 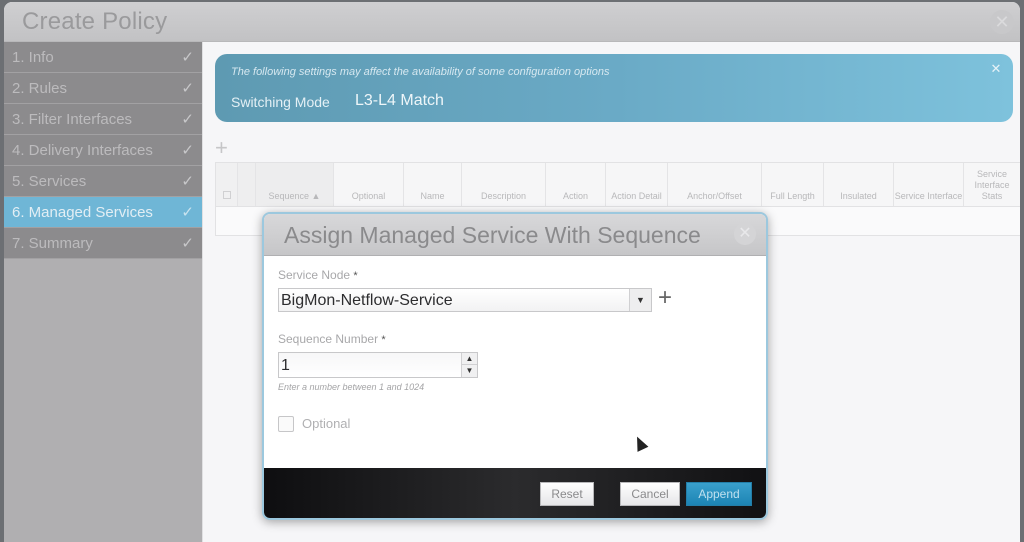 I want to click on step-label: 6. Managed Services, so click(x=82, y=212).